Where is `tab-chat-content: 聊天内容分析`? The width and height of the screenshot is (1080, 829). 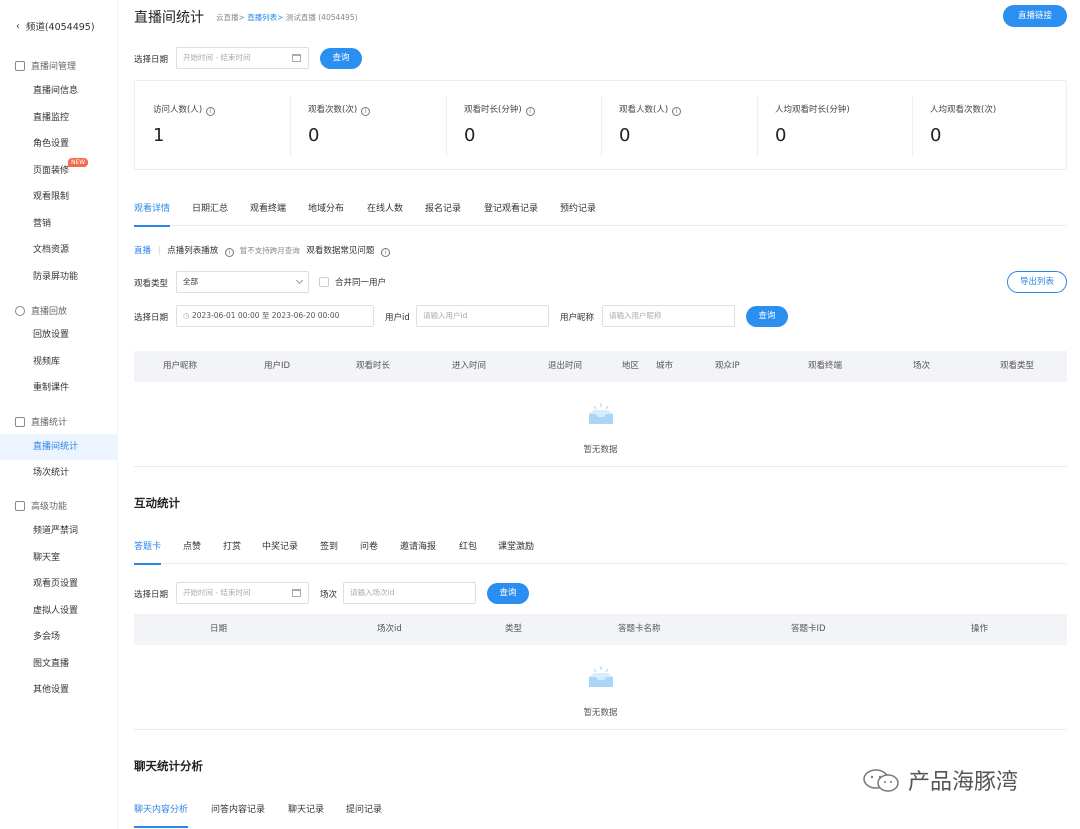
tab-chat-content: 聊天内容分析 is located at coordinates (161, 815).